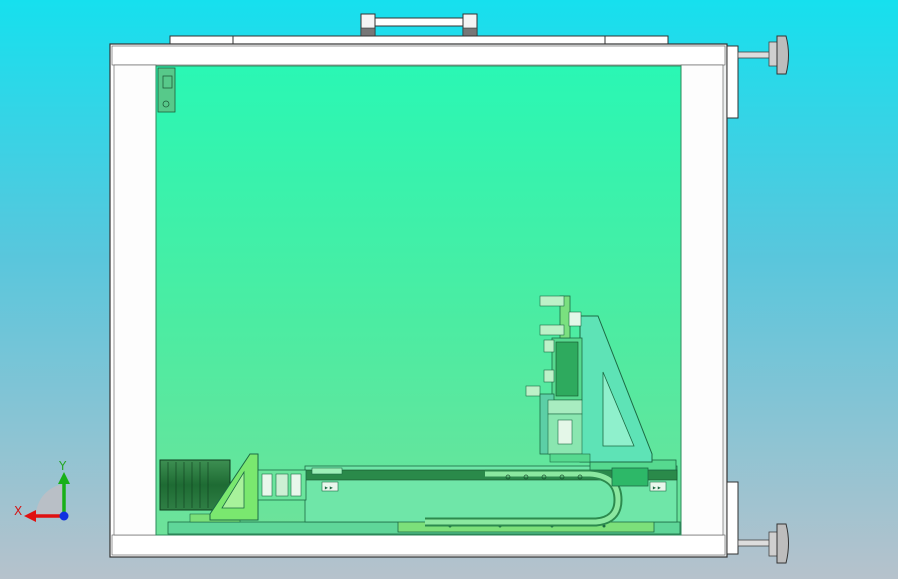 This screenshot has width=898, height=579. What do you see at coordinates (49, 500) in the screenshot?
I see `triad-quadrant-icon` at bounding box center [49, 500].